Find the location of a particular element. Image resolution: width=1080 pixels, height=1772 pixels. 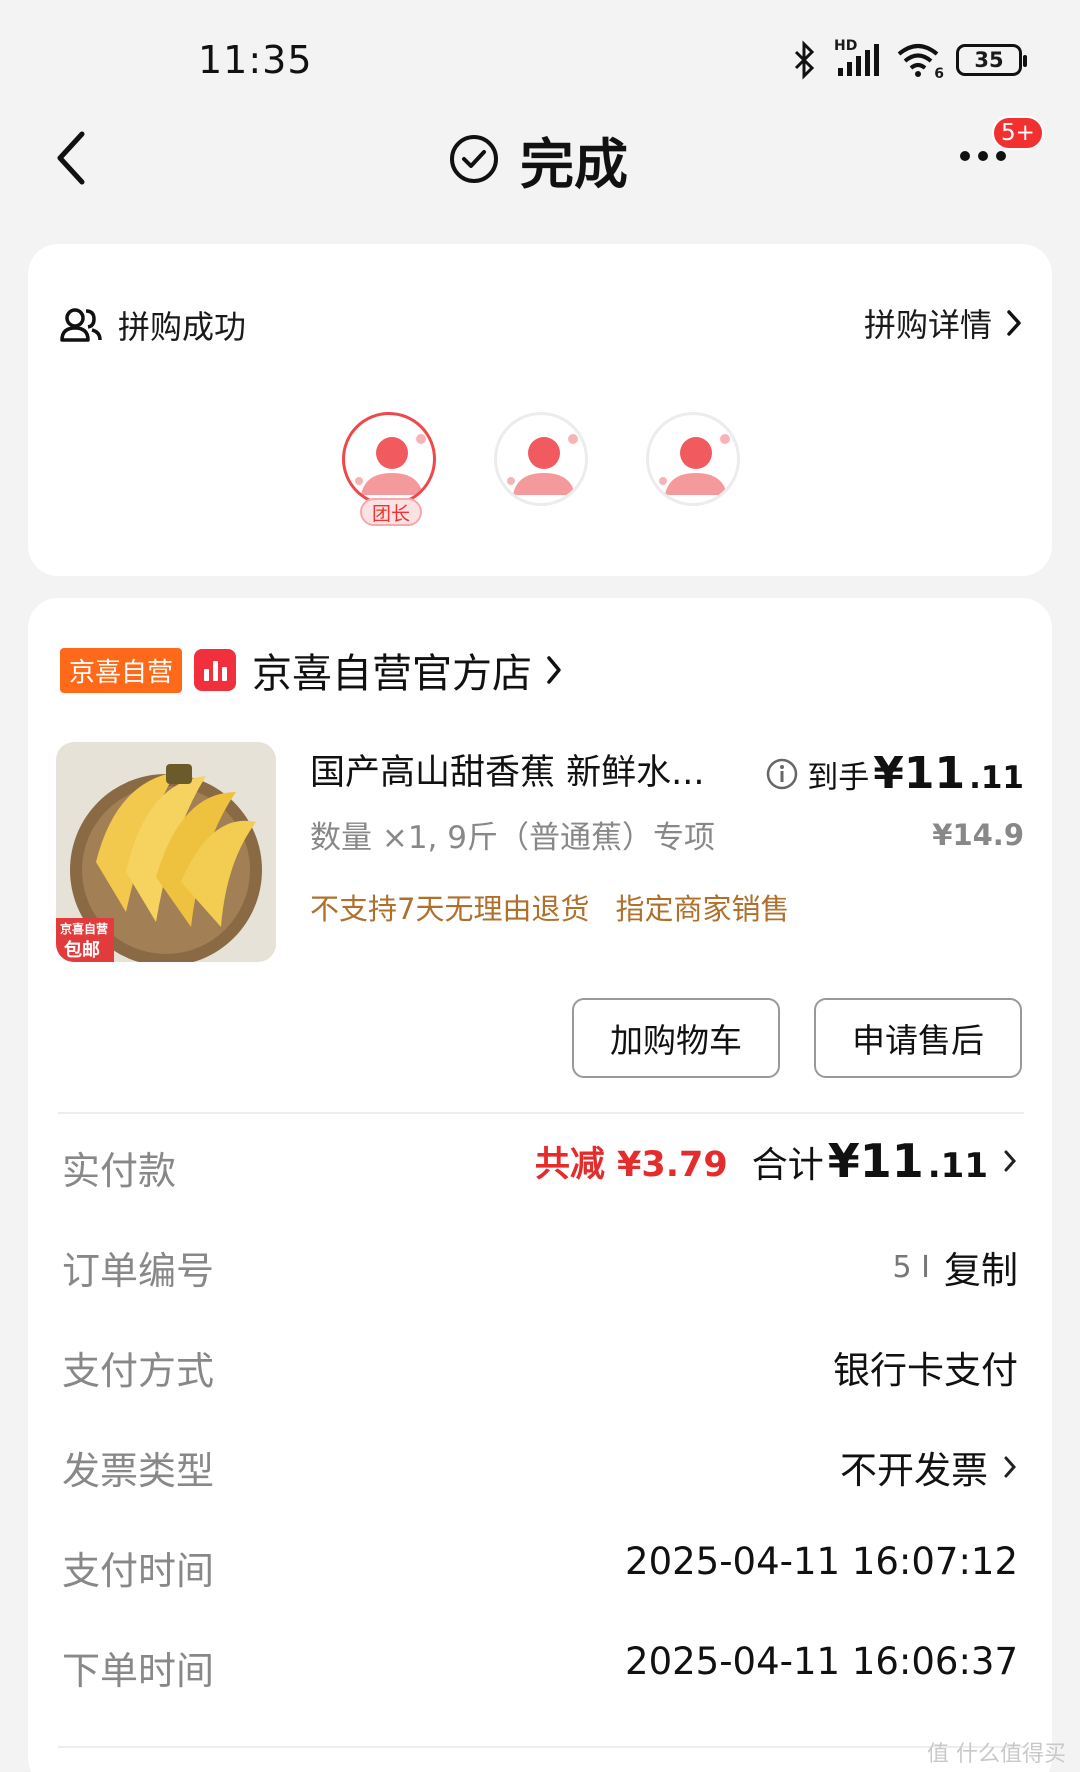

final-price-integer: ¥11 is located at coordinates (919, 773).